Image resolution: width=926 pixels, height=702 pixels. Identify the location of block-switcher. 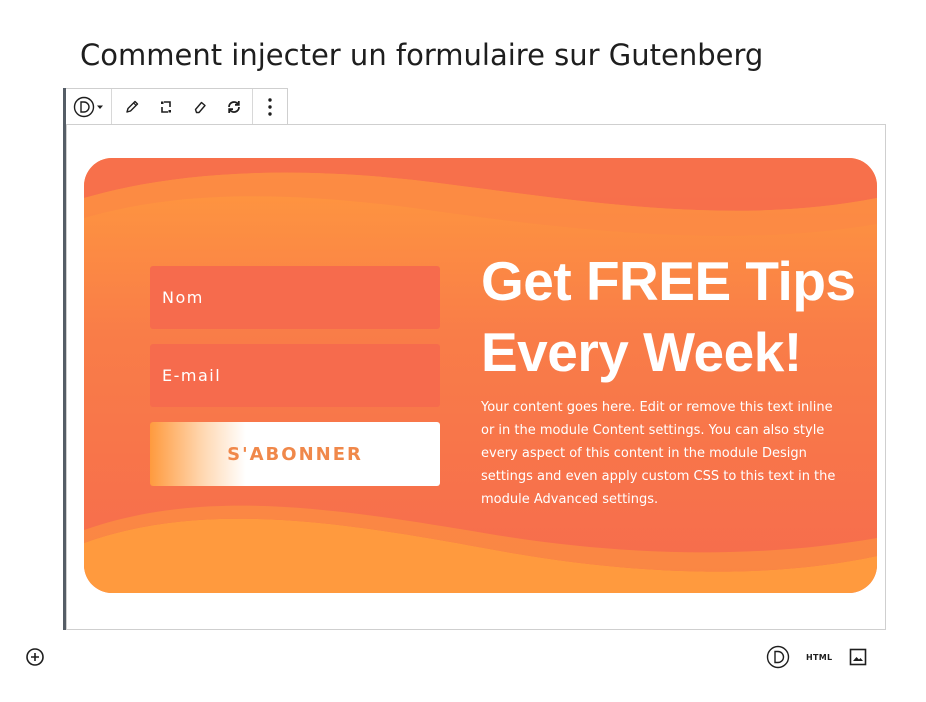
(89, 106).